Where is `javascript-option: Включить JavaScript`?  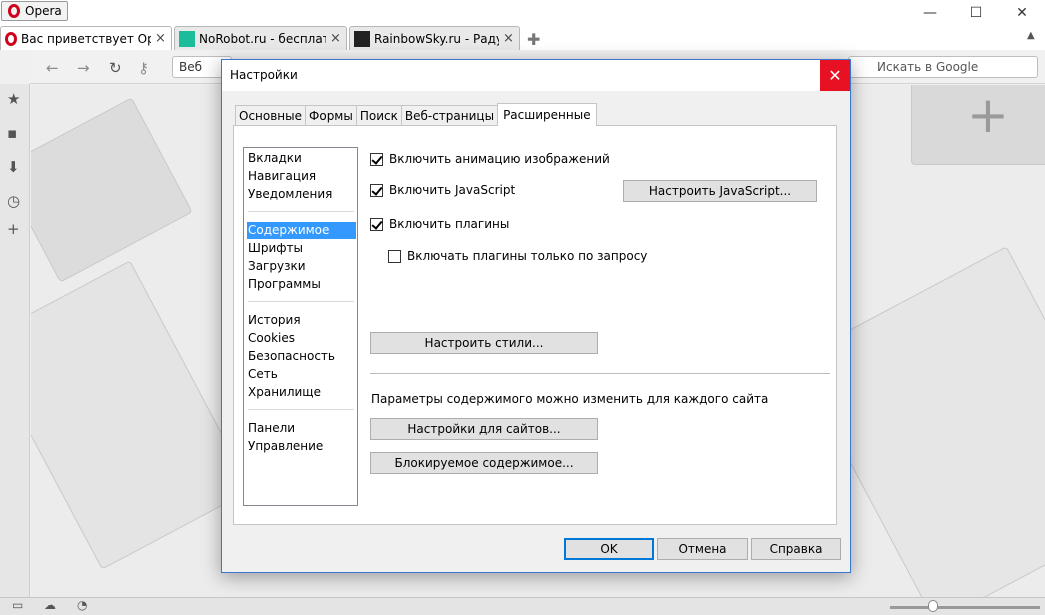
javascript-option: Включить JavaScript is located at coordinates (442, 190).